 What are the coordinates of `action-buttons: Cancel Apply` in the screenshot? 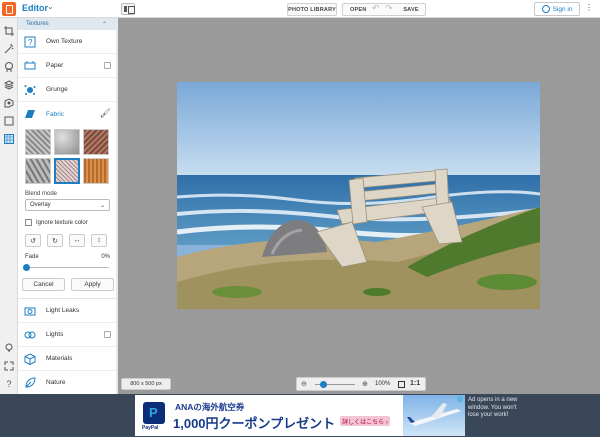 It's located at (67, 284).